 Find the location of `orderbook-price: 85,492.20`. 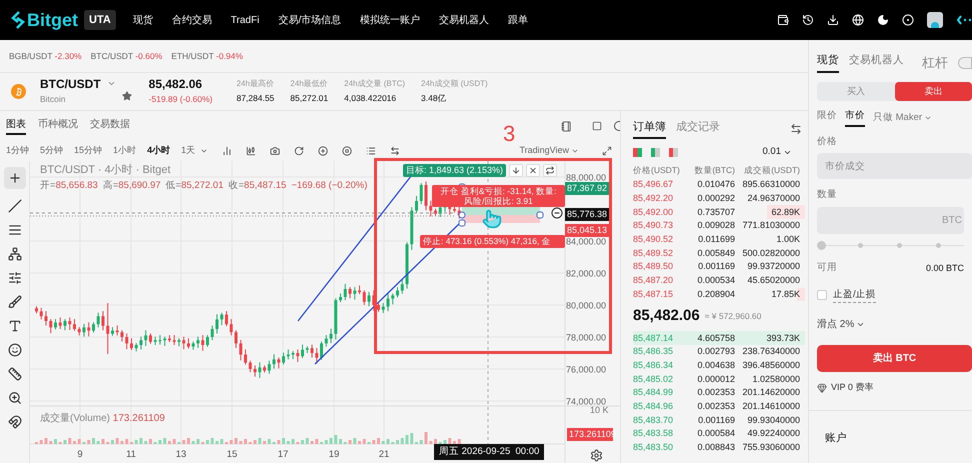

orderbook-price: 85,492.20 is located at coordinates (659, 199).